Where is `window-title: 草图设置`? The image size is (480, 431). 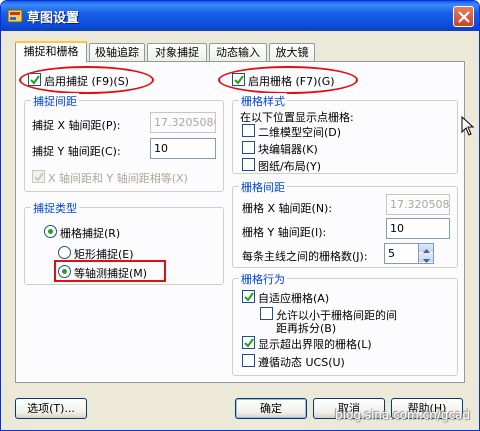 window-title: 草图设置 is located at coordinates (53, 18).